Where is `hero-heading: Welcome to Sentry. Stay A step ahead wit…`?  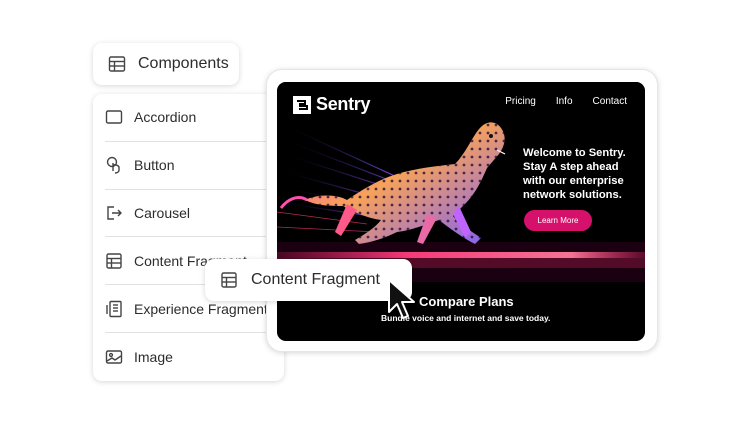
hero-heading: Welcome to Sentry. Stay A step ahead wit… is located at coordinates (581, 174).